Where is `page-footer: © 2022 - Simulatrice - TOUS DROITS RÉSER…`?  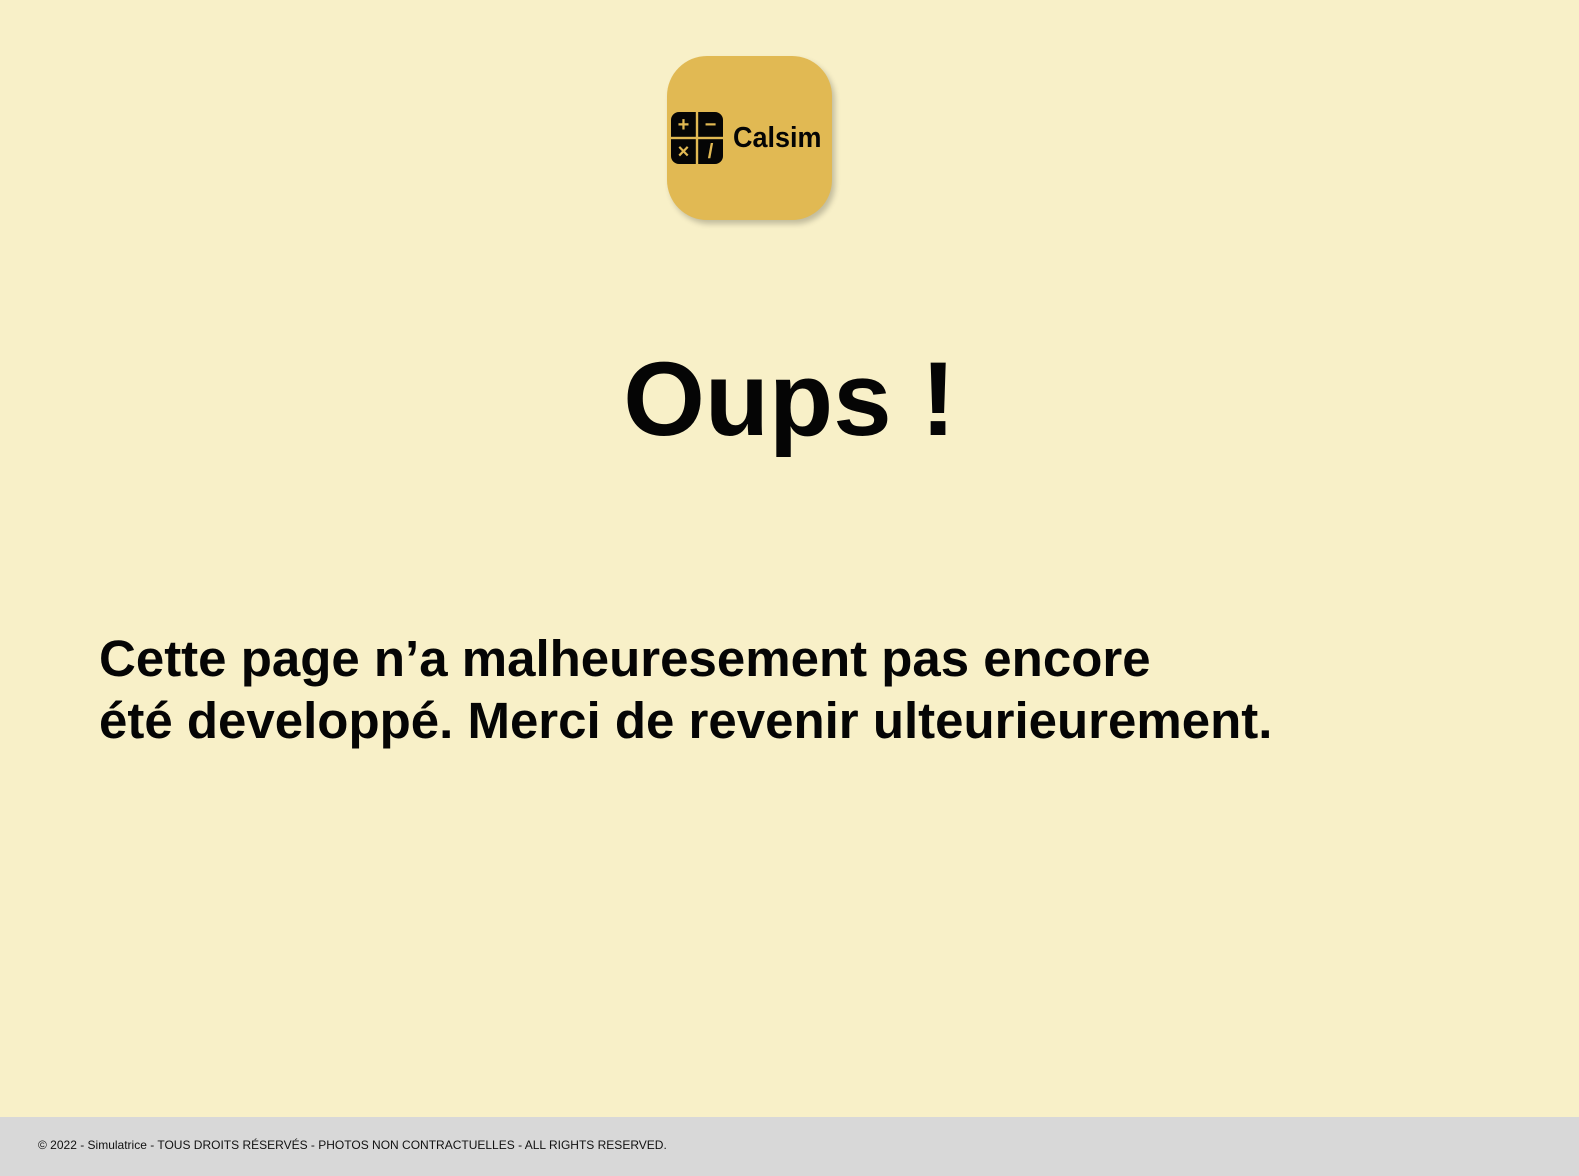 page-footer: © 2022 - Simulatrice - TOUS DROITS RÉSER… is located at coordinates (789, 1146).